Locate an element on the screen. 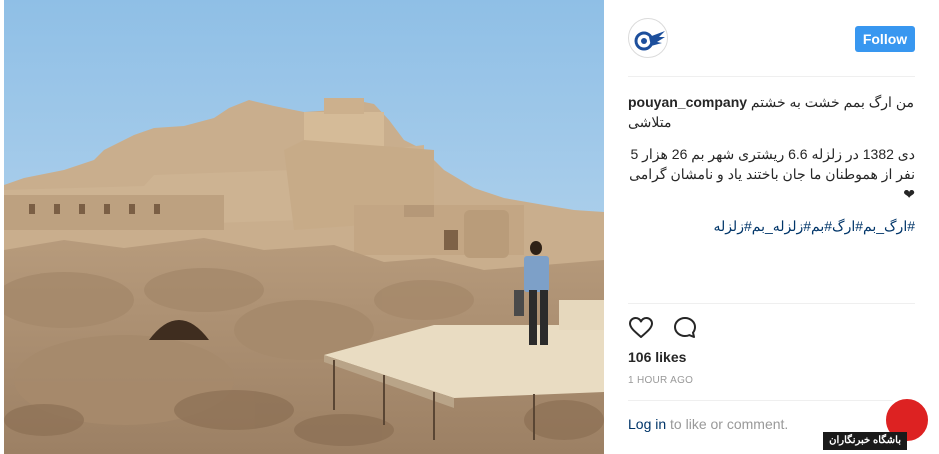 This screenshot has width=939, height=454. comment-prompt-text: to like or comment. is located at coordinates (727, 424).